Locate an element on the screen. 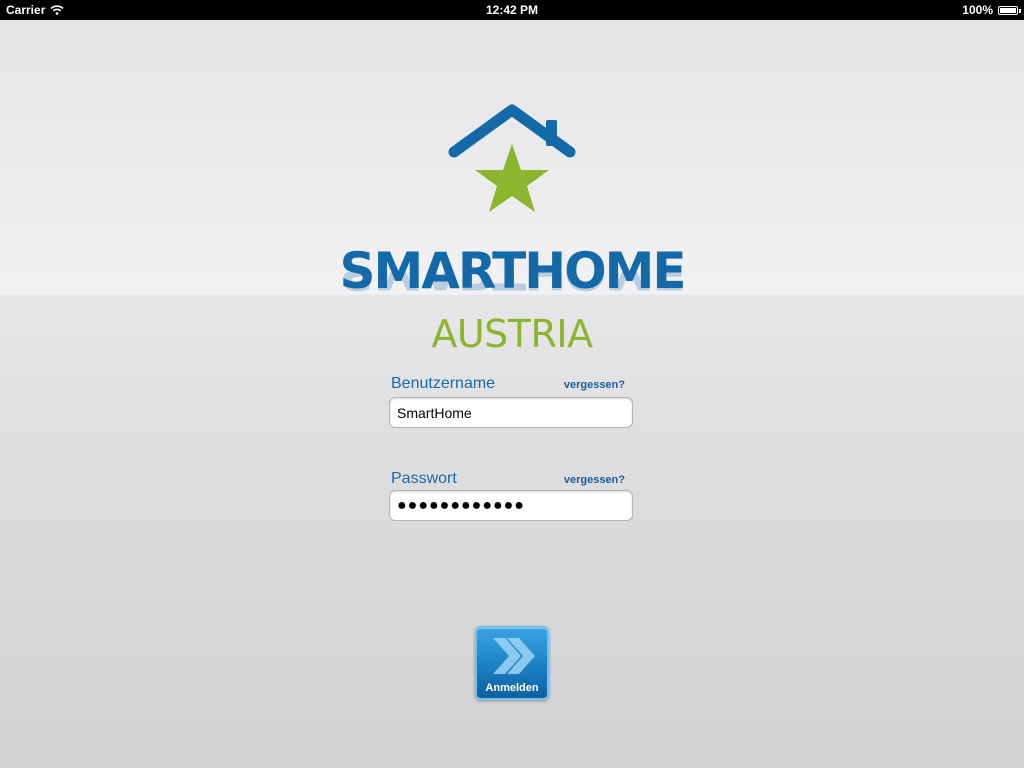  battery-icon is located at coordinates (1009, 10).